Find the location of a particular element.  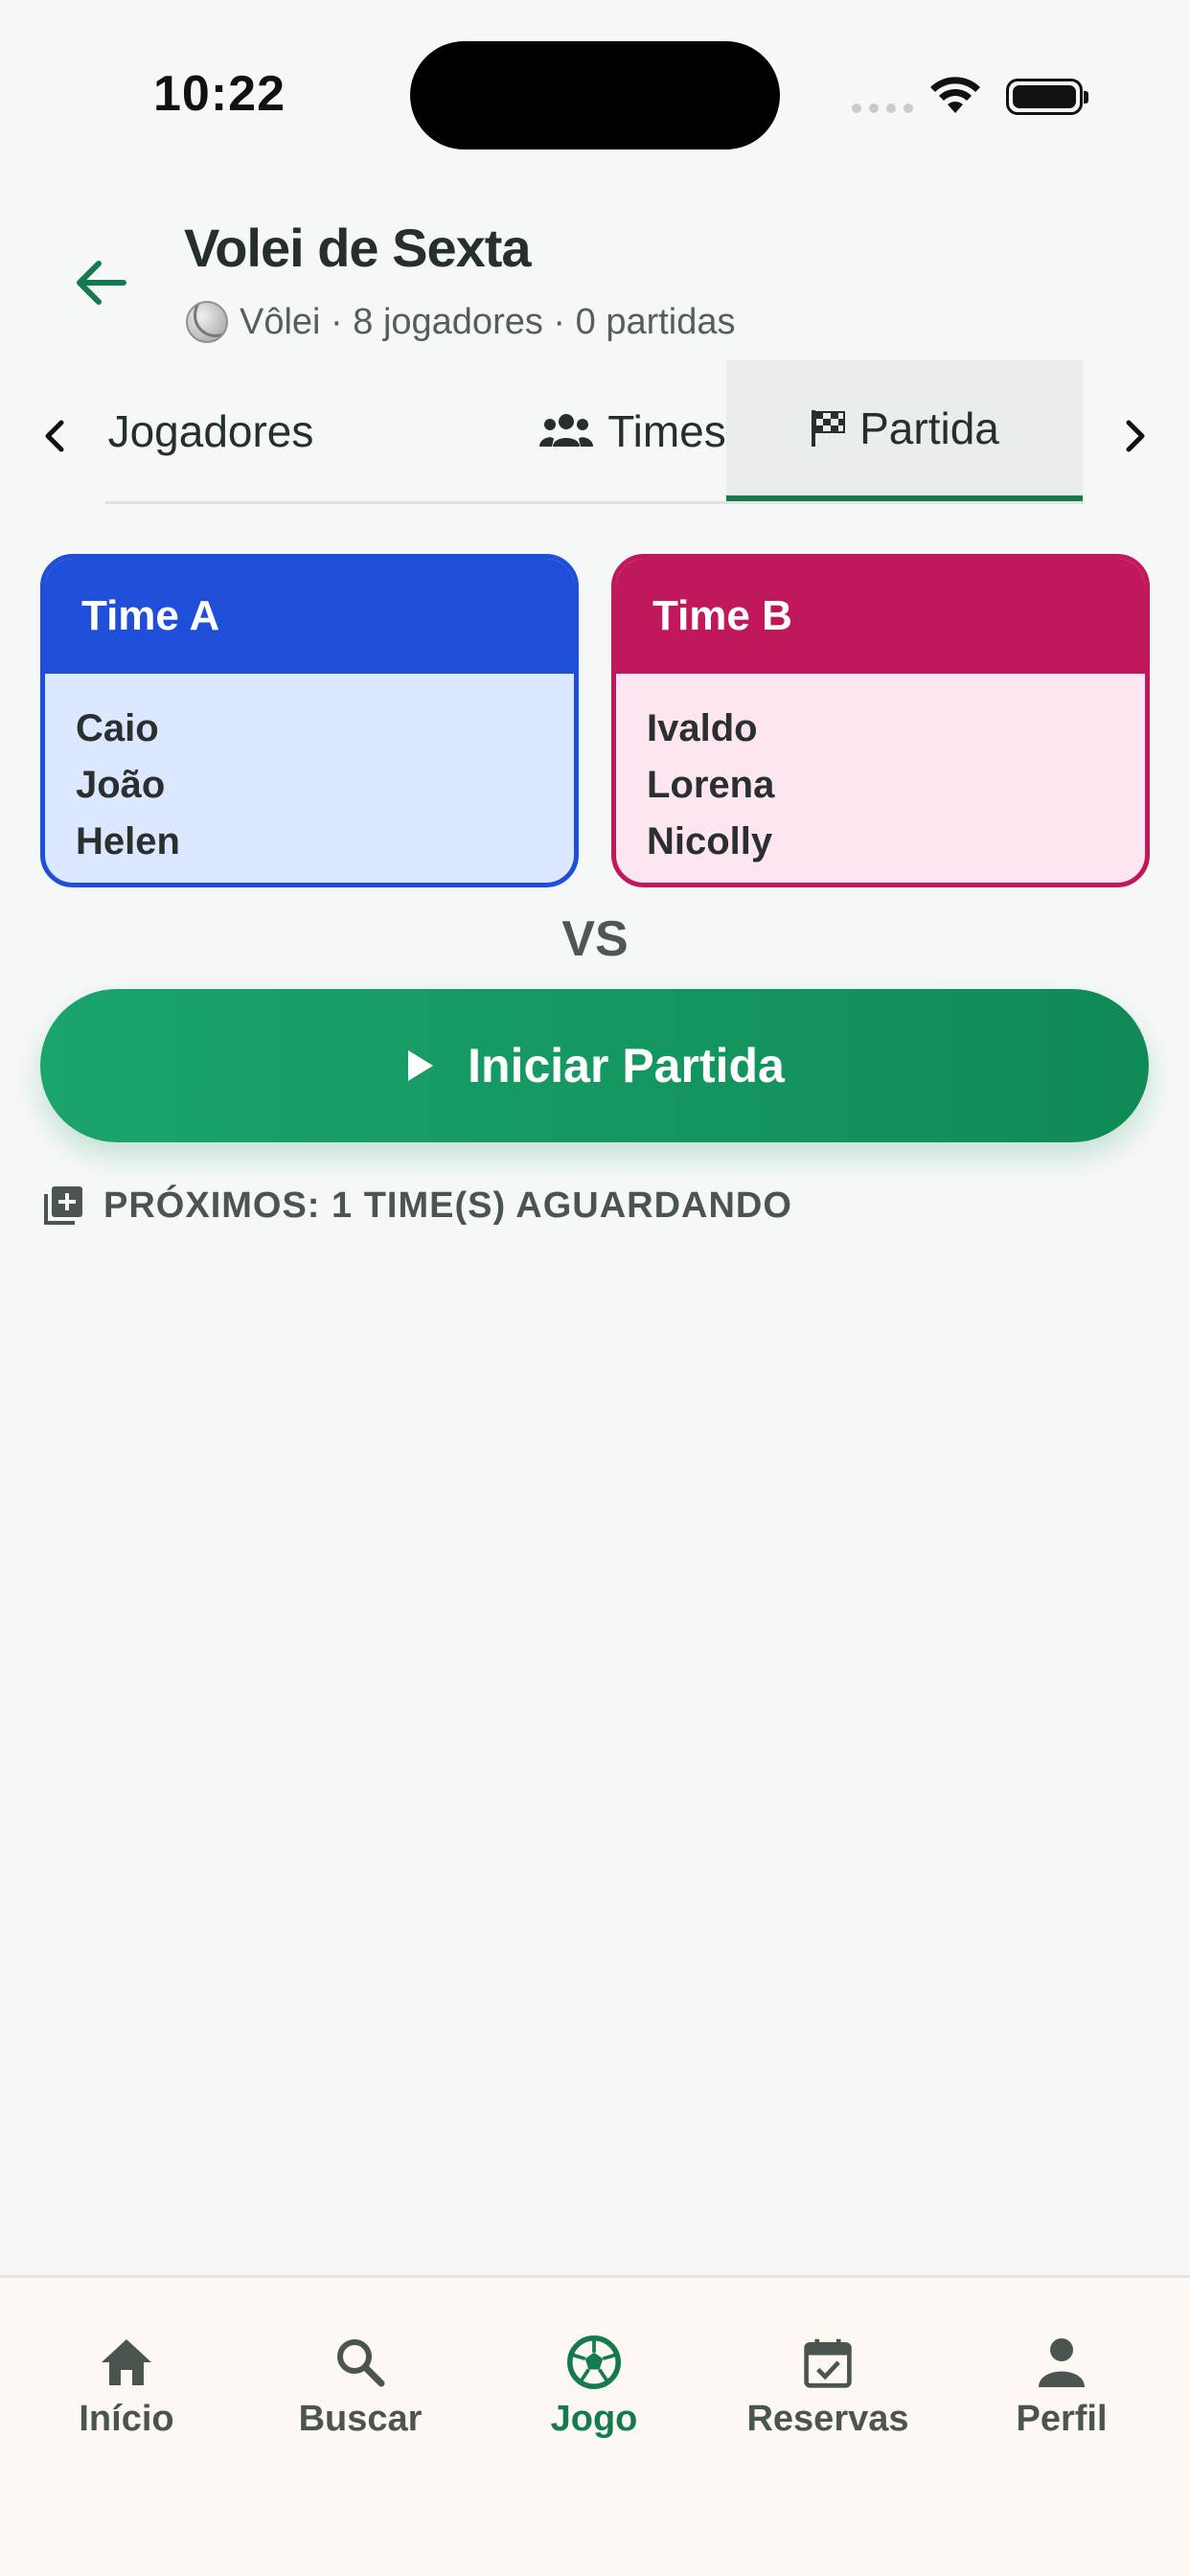

player-name: João is located at coordinates (121, 785).